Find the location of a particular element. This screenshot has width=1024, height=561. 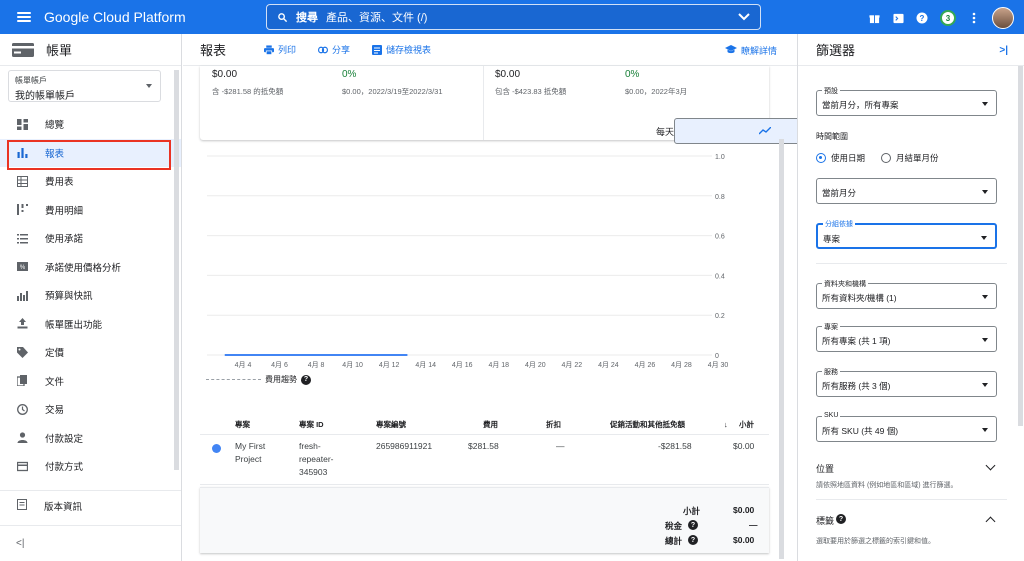

labels-title: 標籤 is located at coordinates (825, 520).